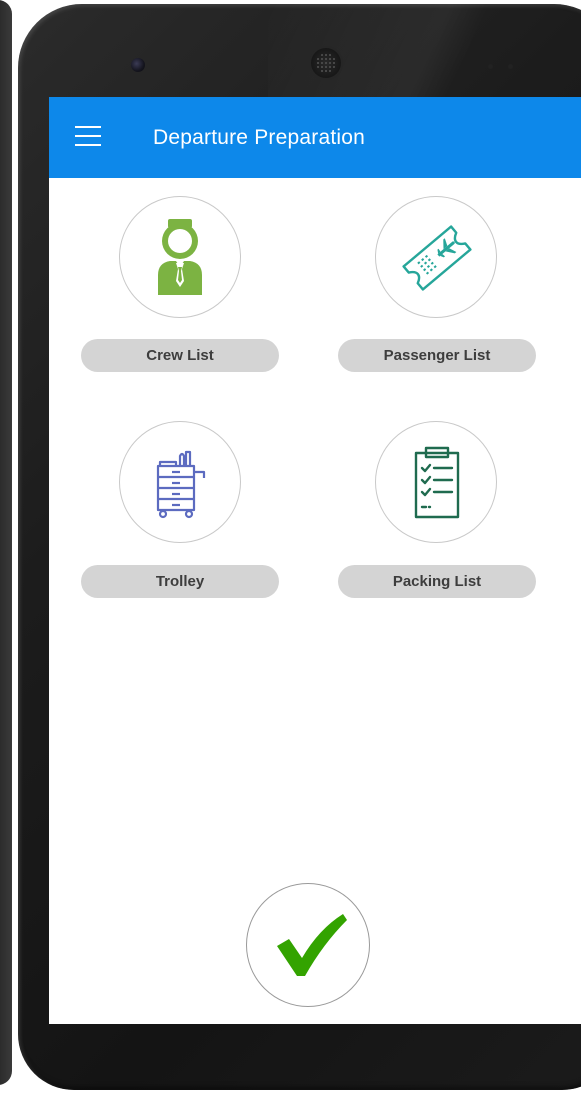 This screenshot has height=1095, width=581. I want to click on confirm-button, so click(308, 945).